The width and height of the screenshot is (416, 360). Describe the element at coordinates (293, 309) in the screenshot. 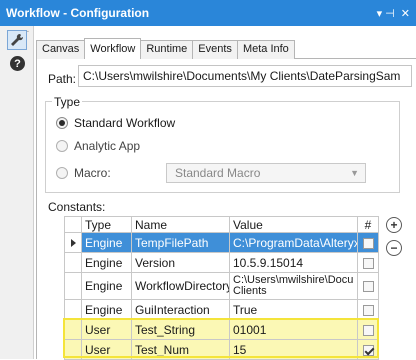

I see `cell-value: True` at that location.